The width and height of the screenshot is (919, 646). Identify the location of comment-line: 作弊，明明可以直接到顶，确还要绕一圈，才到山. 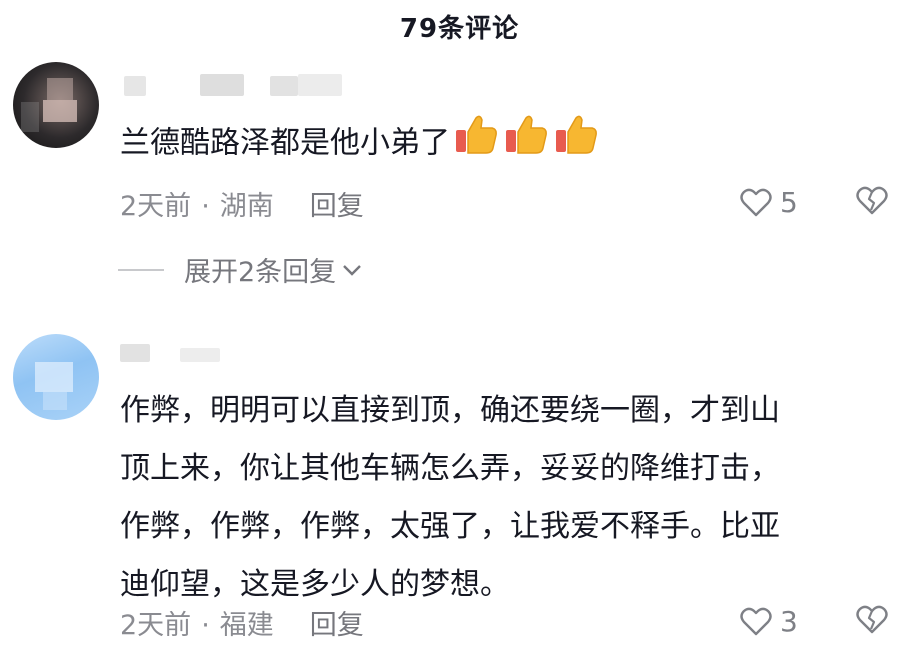
(450, 410).